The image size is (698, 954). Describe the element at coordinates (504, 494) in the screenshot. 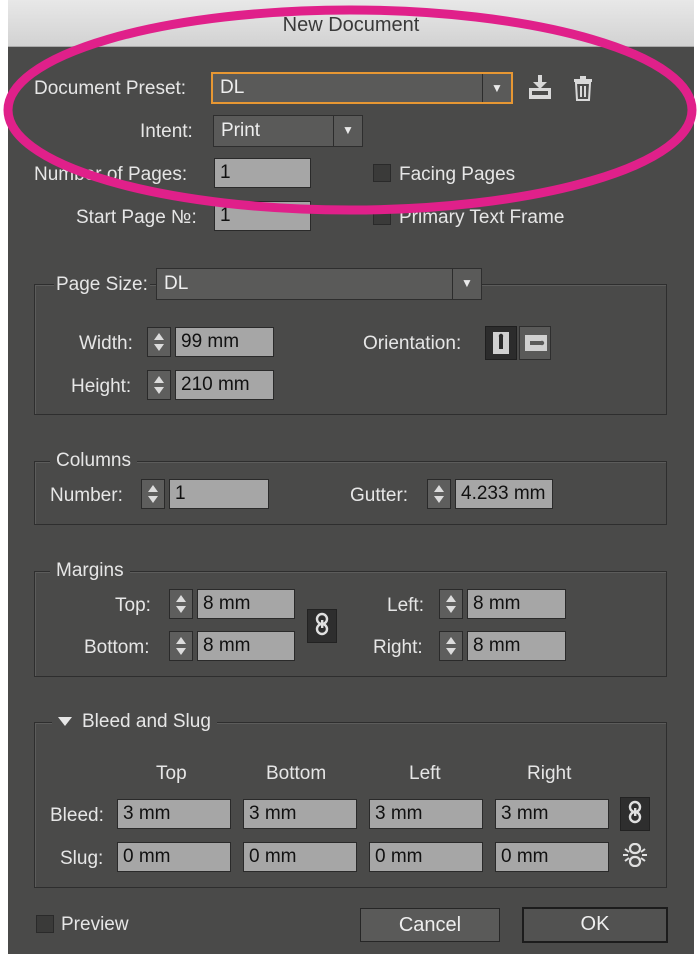

I see `gutter-field: 4.233 mm` at that location.